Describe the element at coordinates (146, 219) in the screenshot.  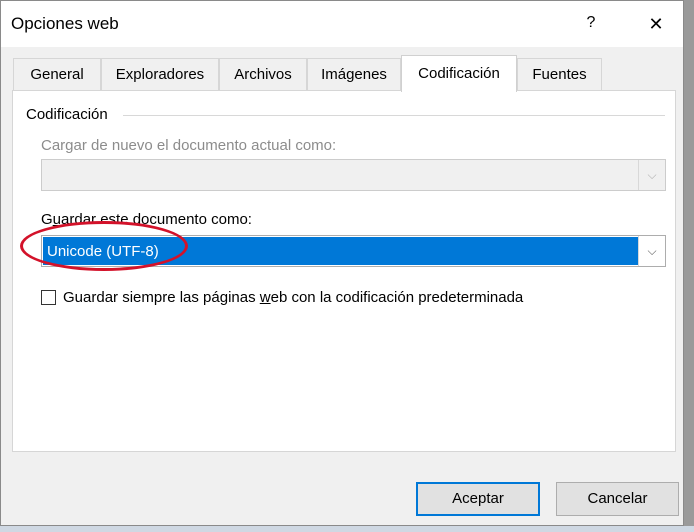
I see `save-as-label: Guardar este documento como:` at that location.